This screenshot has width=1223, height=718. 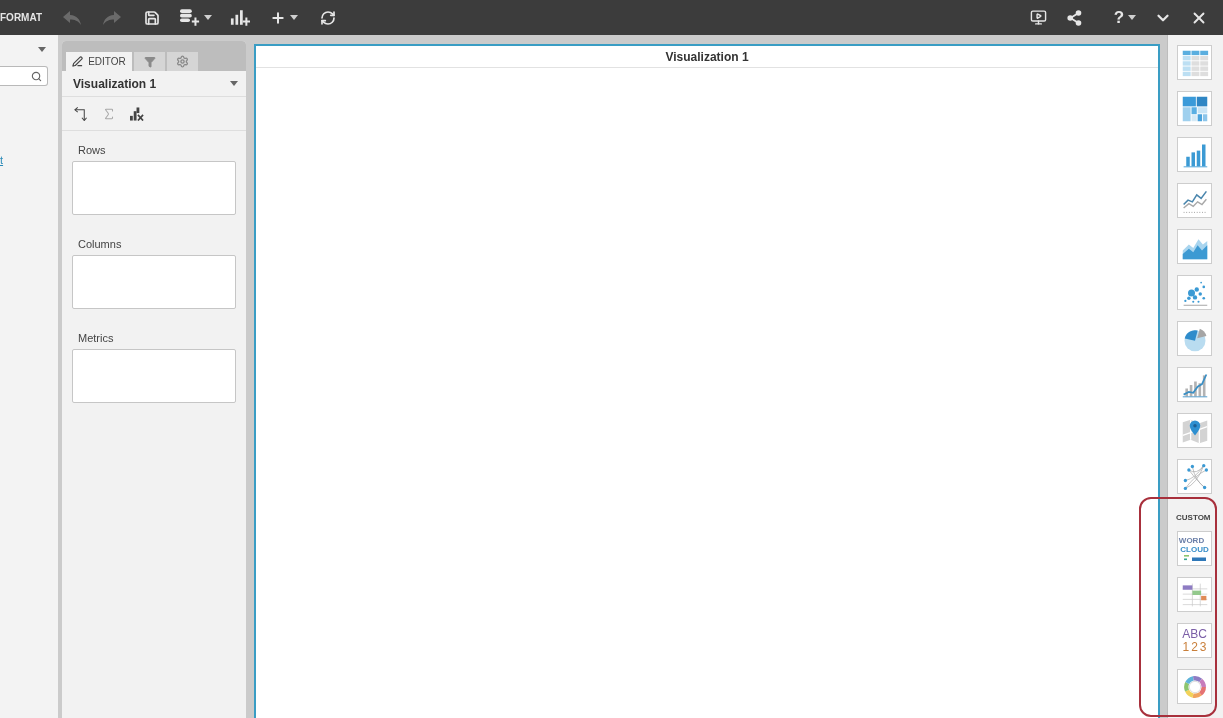 I want to click on presentation-icon, so click(x=1038, y=17).